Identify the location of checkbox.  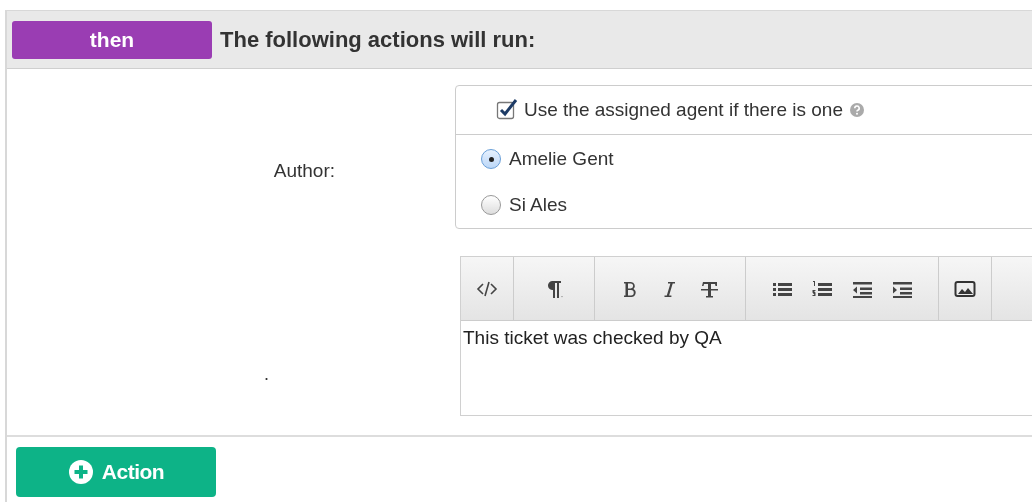
(507, 110).